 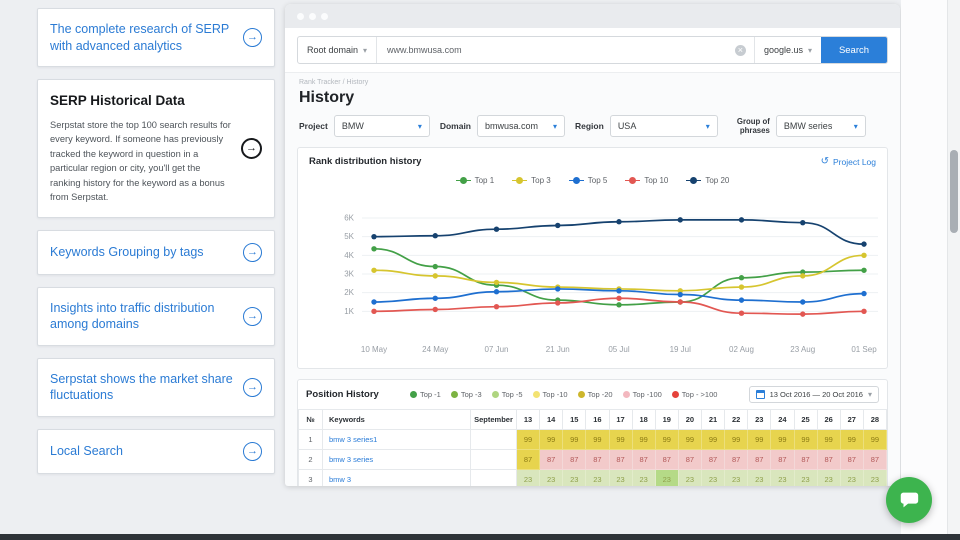 I want to click on svg-text: 2K, so click(x=349, y=292).